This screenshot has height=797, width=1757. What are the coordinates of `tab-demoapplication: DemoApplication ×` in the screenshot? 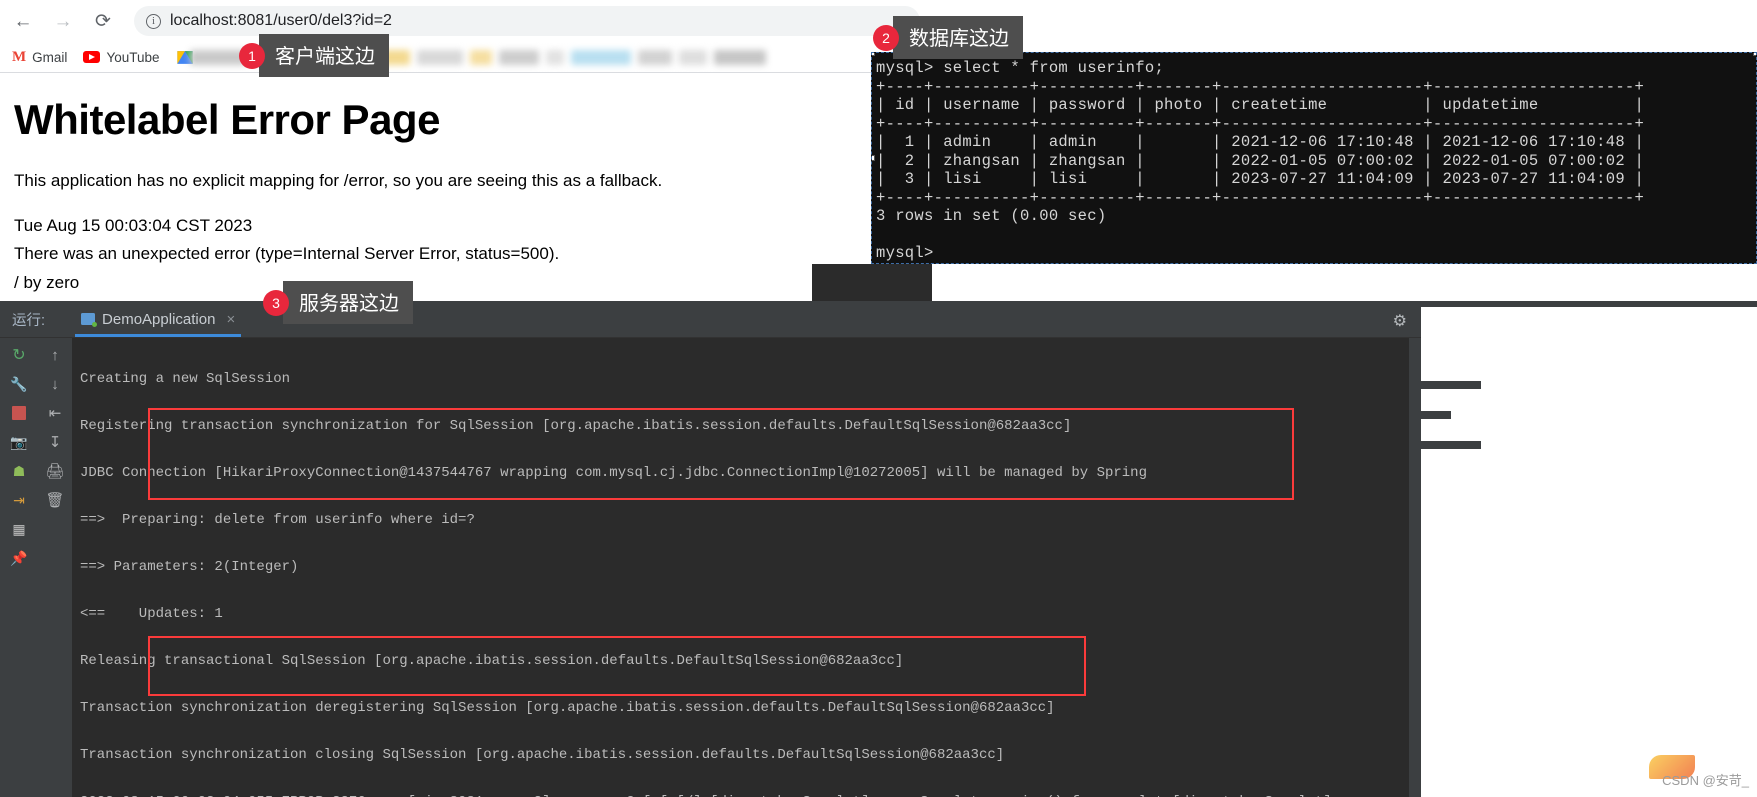 It's located at (158, 319).